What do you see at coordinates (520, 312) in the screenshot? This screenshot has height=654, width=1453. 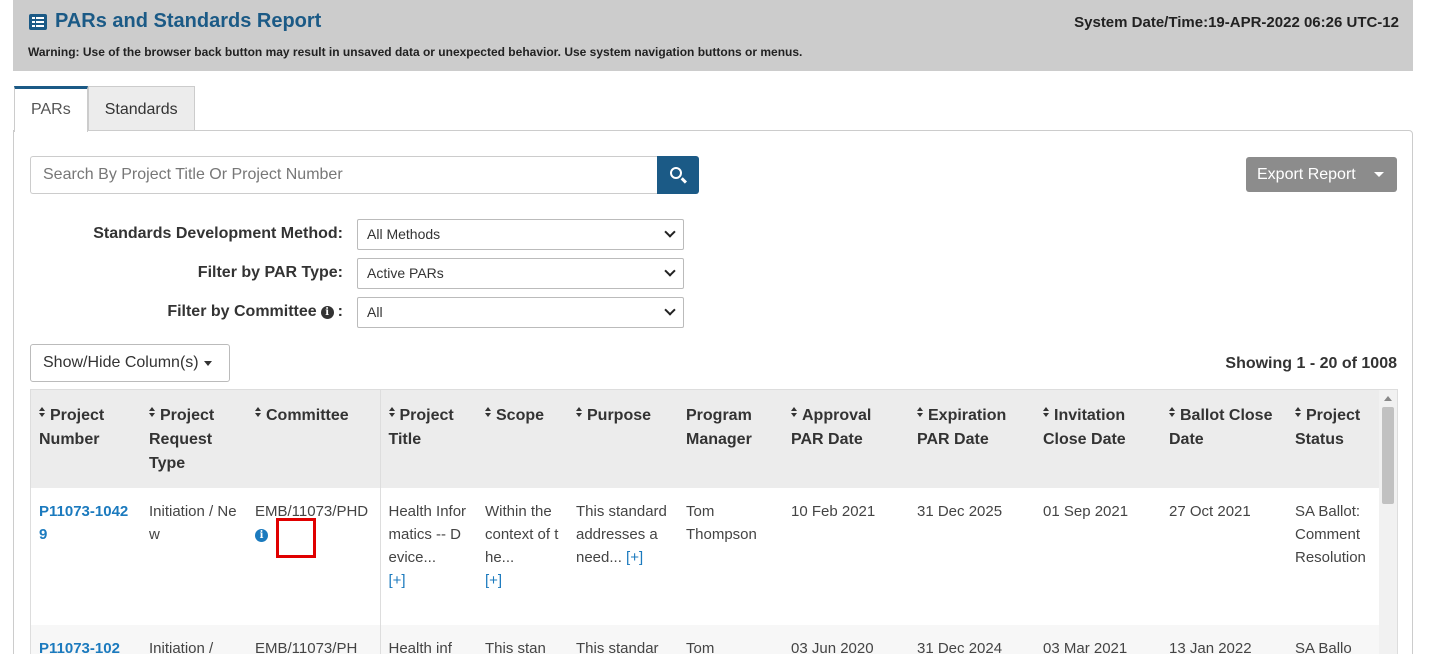 I see `committee-select: All` at bounding box center [520, 312].